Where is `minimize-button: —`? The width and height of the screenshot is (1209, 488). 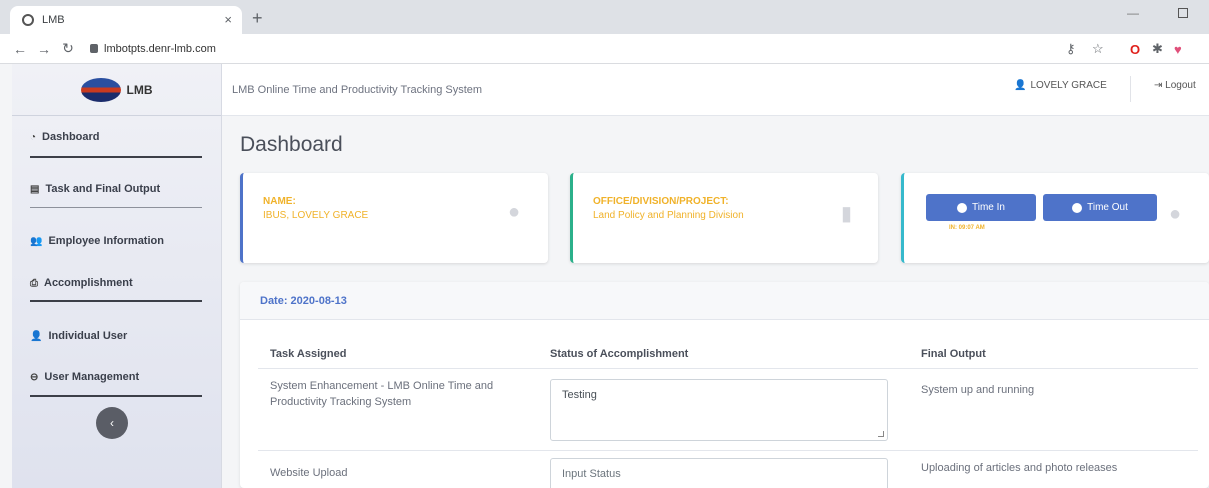 minimize-button: — is located at coordinates (1133, 13).